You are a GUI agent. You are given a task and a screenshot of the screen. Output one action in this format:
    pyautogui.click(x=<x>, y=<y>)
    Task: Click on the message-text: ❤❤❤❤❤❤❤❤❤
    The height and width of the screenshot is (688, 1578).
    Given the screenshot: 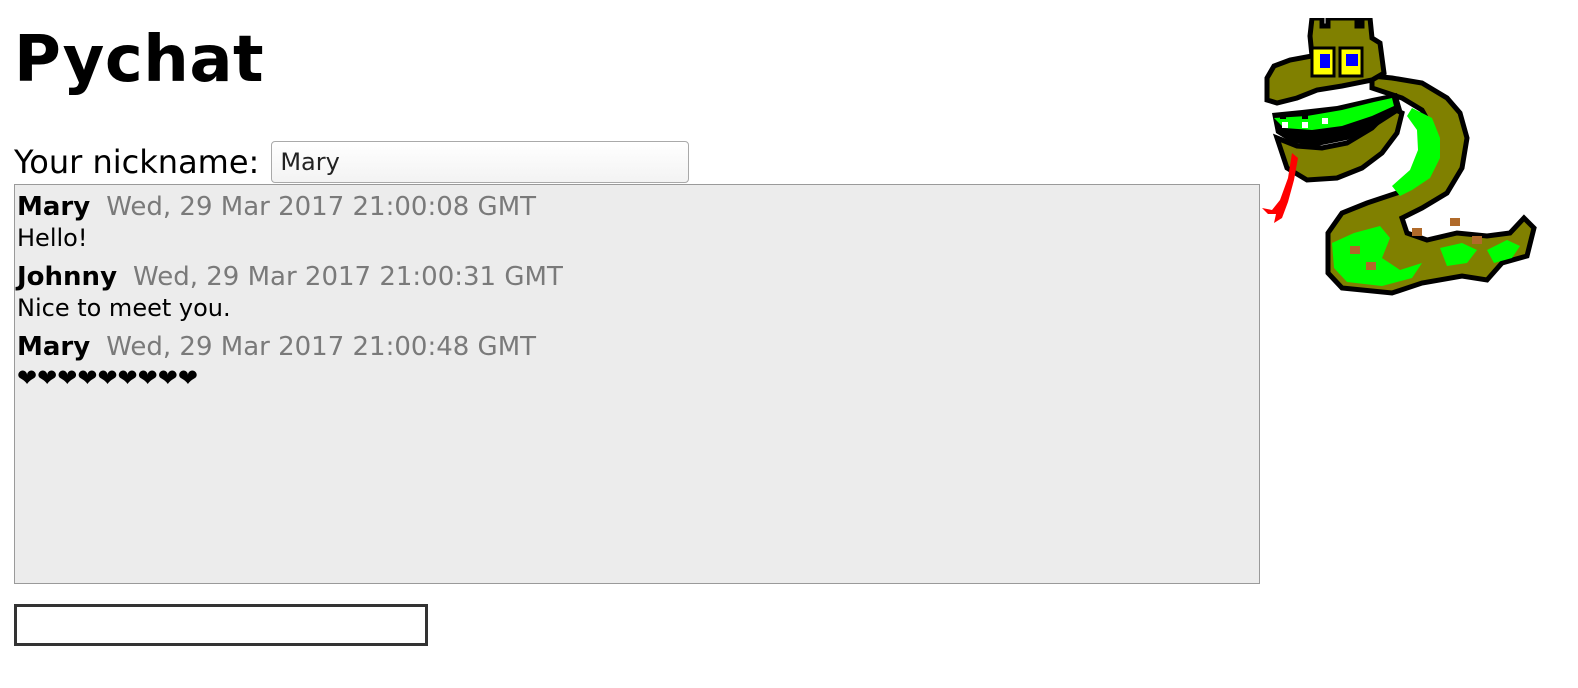 What is the action you would take?
    pyautogui.click(x=107, y=378)
    